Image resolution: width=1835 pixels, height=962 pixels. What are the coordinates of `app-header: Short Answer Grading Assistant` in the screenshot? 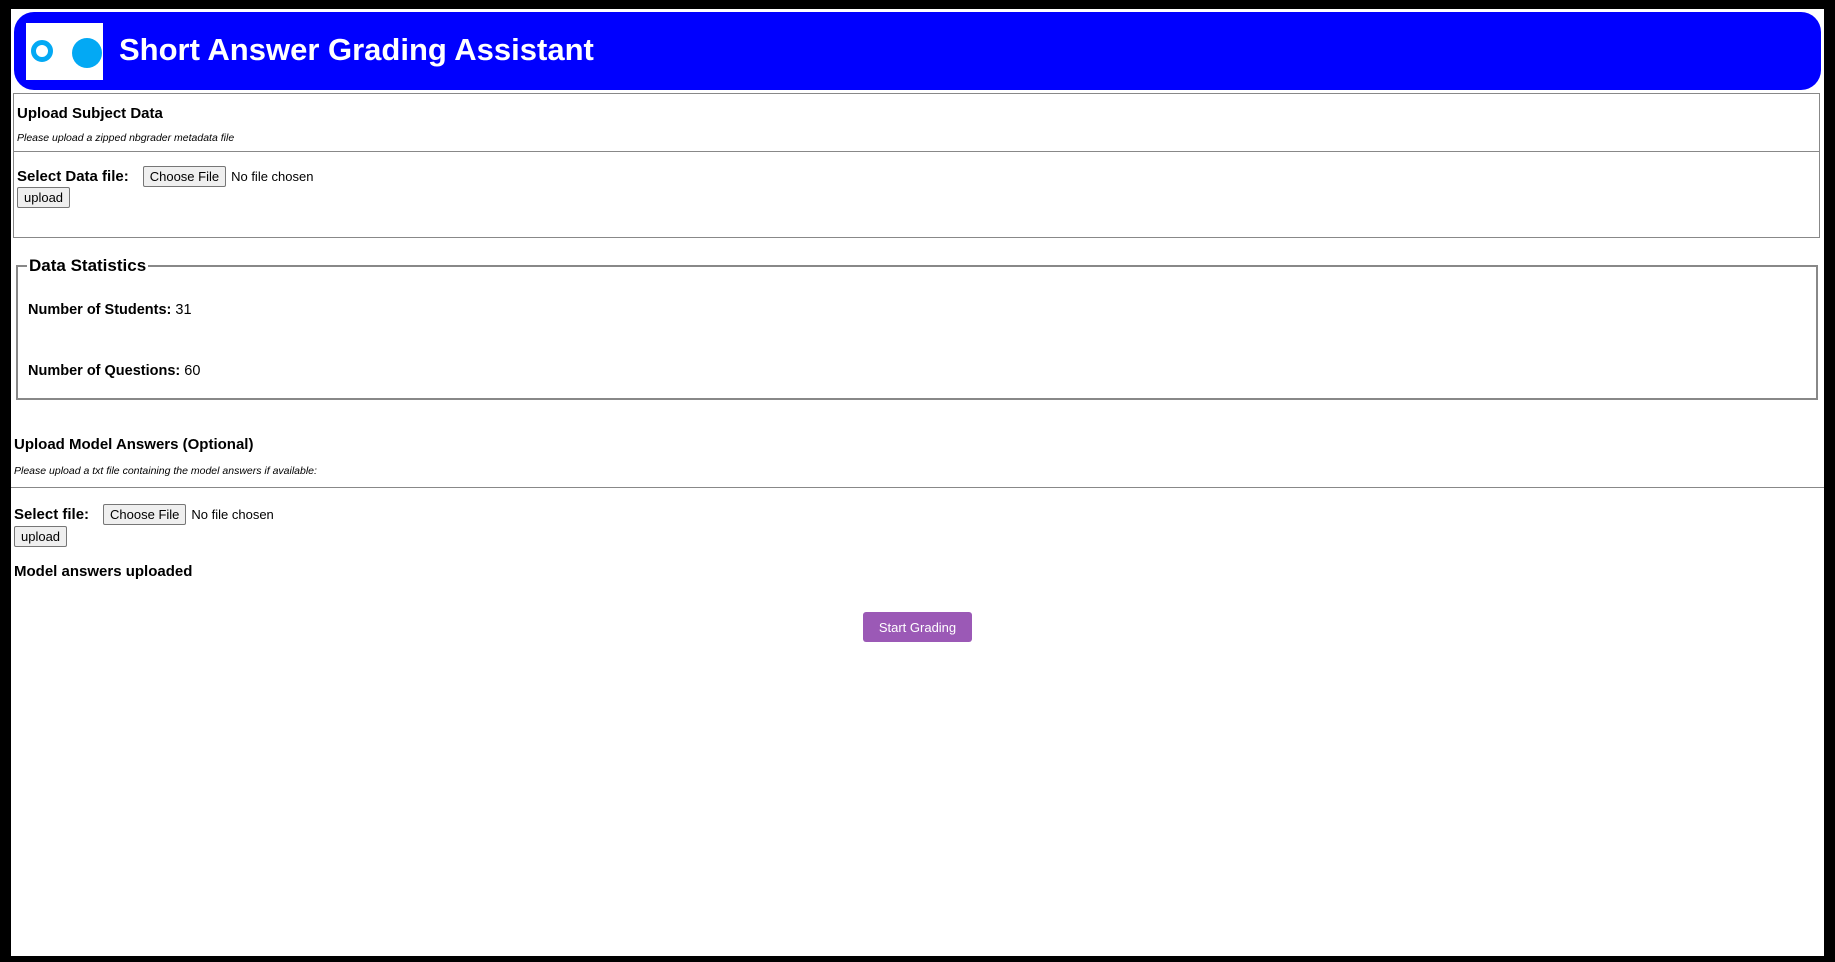 It's located at (917, 51).